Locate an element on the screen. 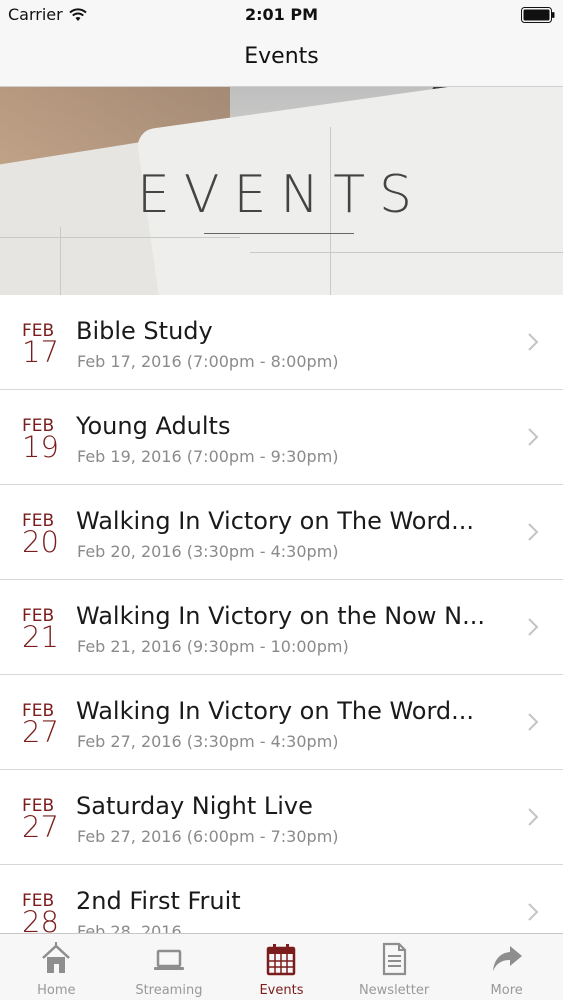 This screenshot has height=1000, width=563. calendar-icon is located at coordinates (281, 960).